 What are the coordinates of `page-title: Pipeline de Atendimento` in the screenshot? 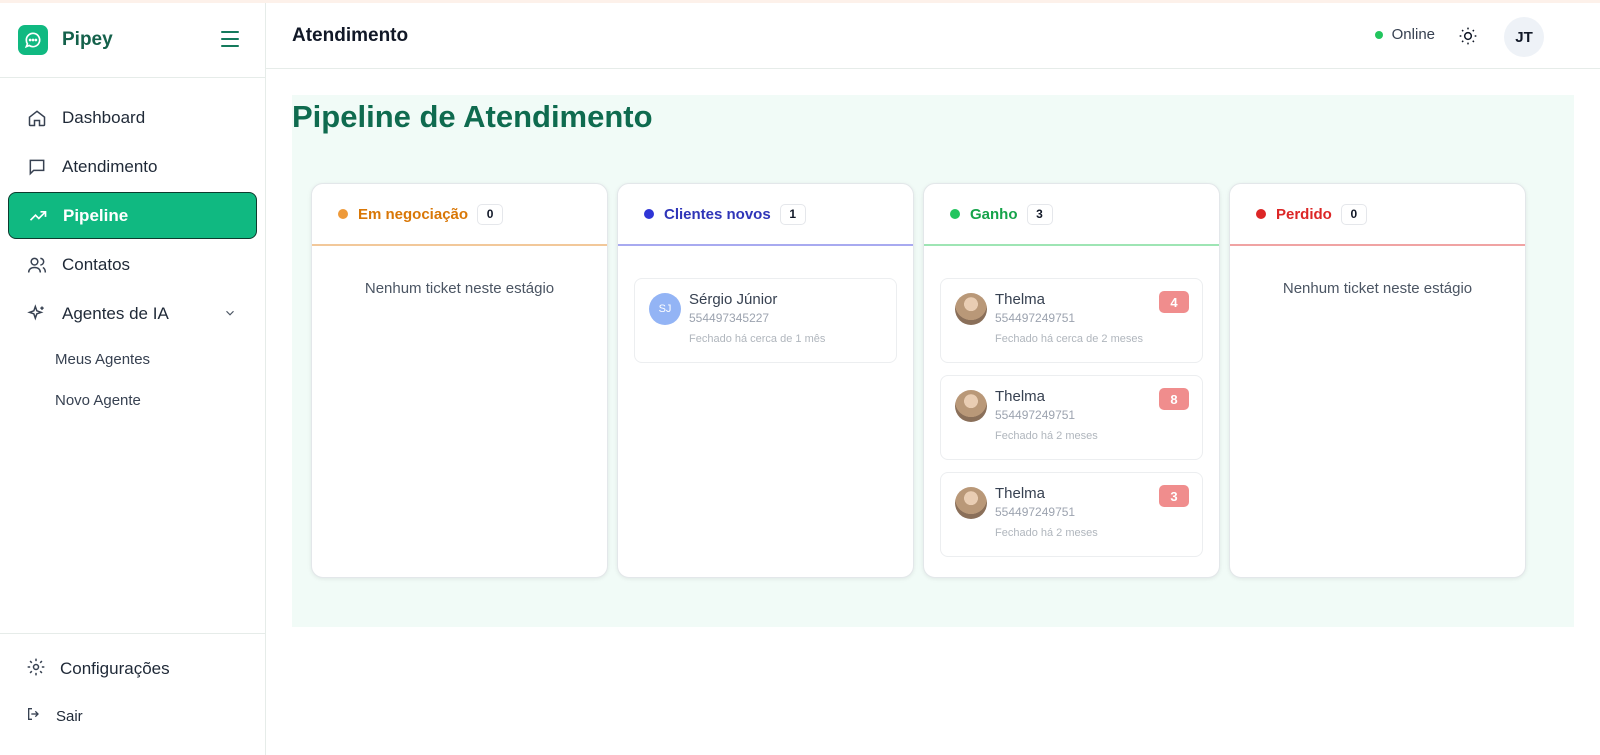 It's located at (472, 116).